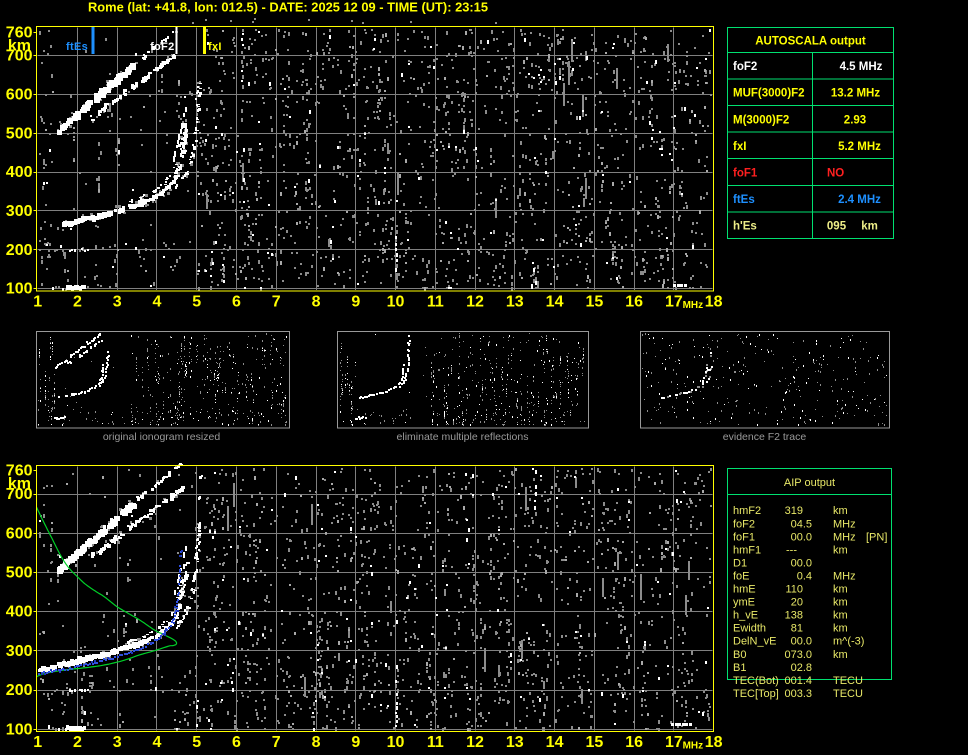 The height and width of the screenshot is (755, 968). What do you see at coordinates (876, 537) in the screenshot?
I see `svg-text: [PN]` at bounding box center [876, 537].